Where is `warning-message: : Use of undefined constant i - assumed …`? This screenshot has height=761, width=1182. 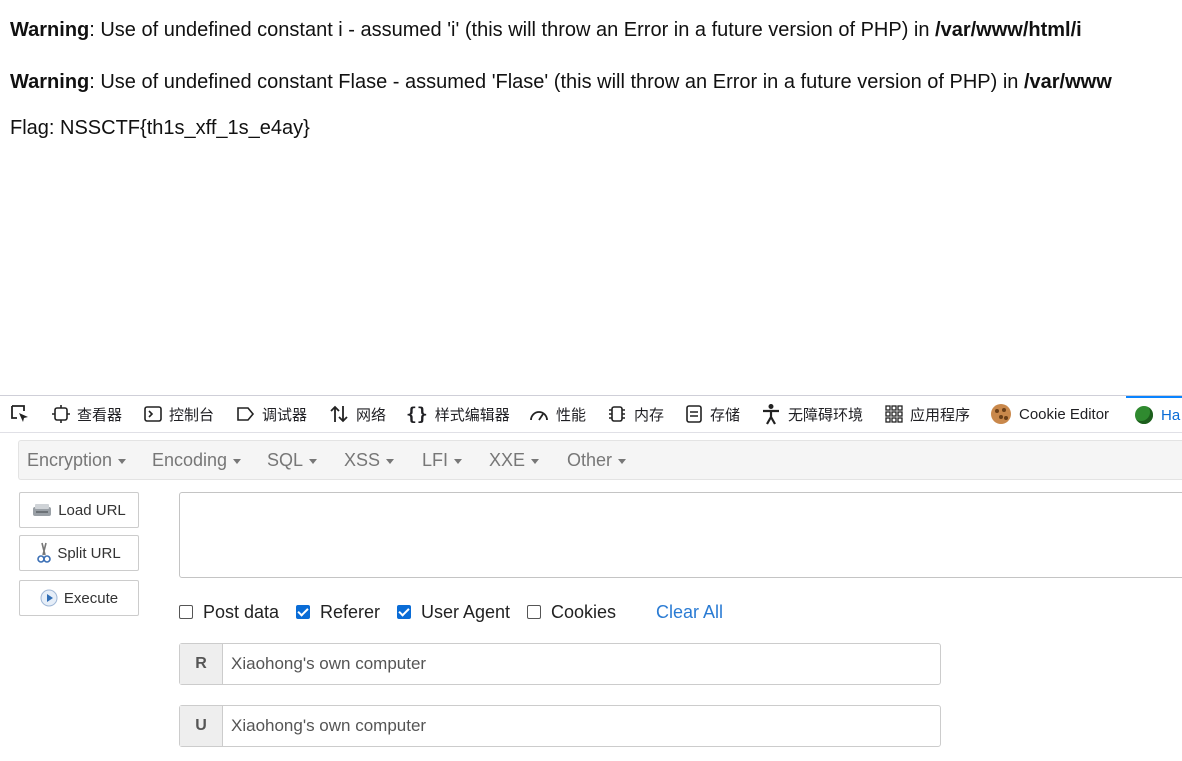
warning-message: : Use of undefined constant i - assumed … is located at coordinates (512, 30).